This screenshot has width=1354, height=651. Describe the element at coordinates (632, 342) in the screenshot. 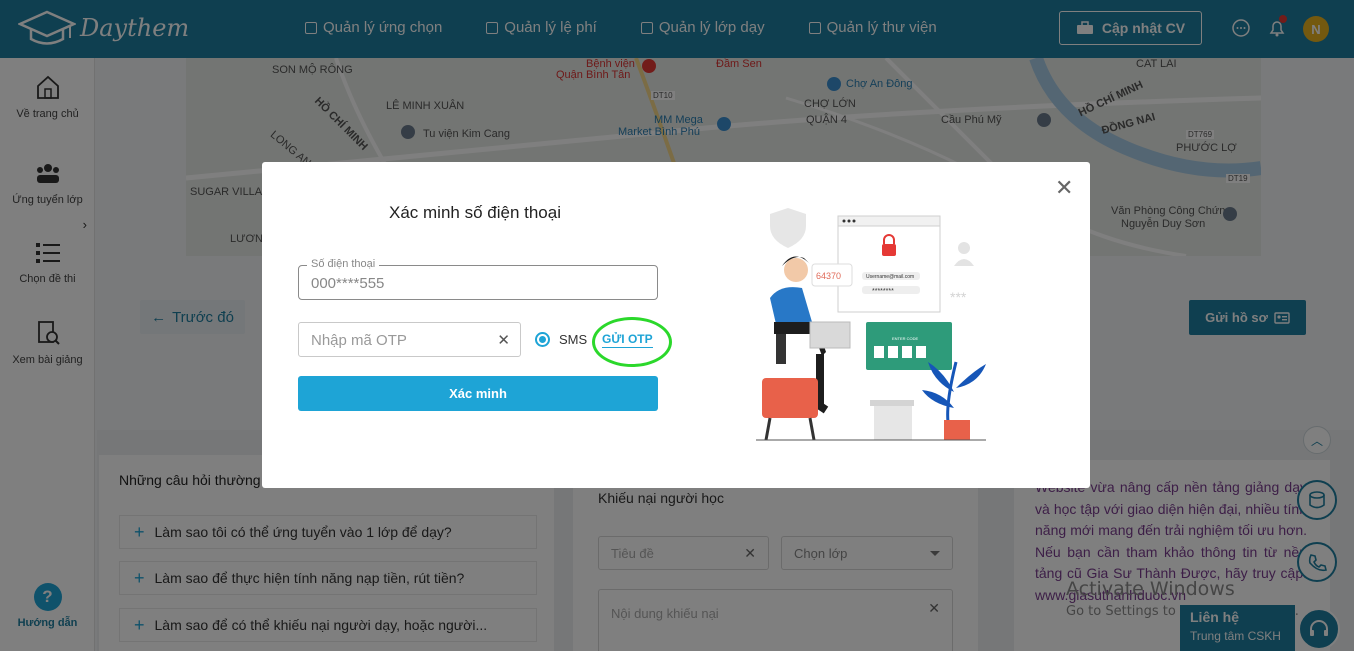

I see `highlight-circle` at that location.